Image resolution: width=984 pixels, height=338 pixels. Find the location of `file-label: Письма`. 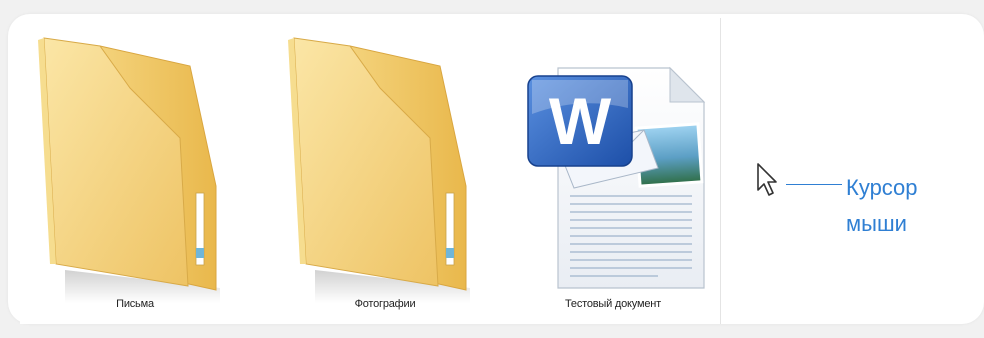

file-label: Письма is located at coordinates (135, 304).